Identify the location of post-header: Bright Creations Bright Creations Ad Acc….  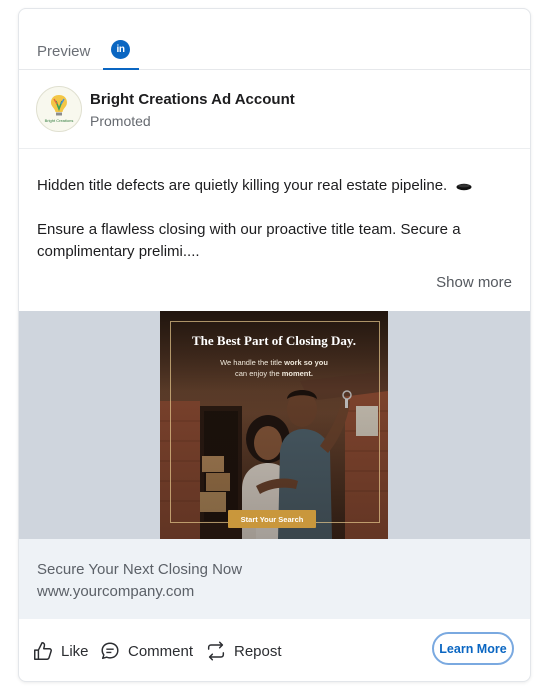
(274, 109).